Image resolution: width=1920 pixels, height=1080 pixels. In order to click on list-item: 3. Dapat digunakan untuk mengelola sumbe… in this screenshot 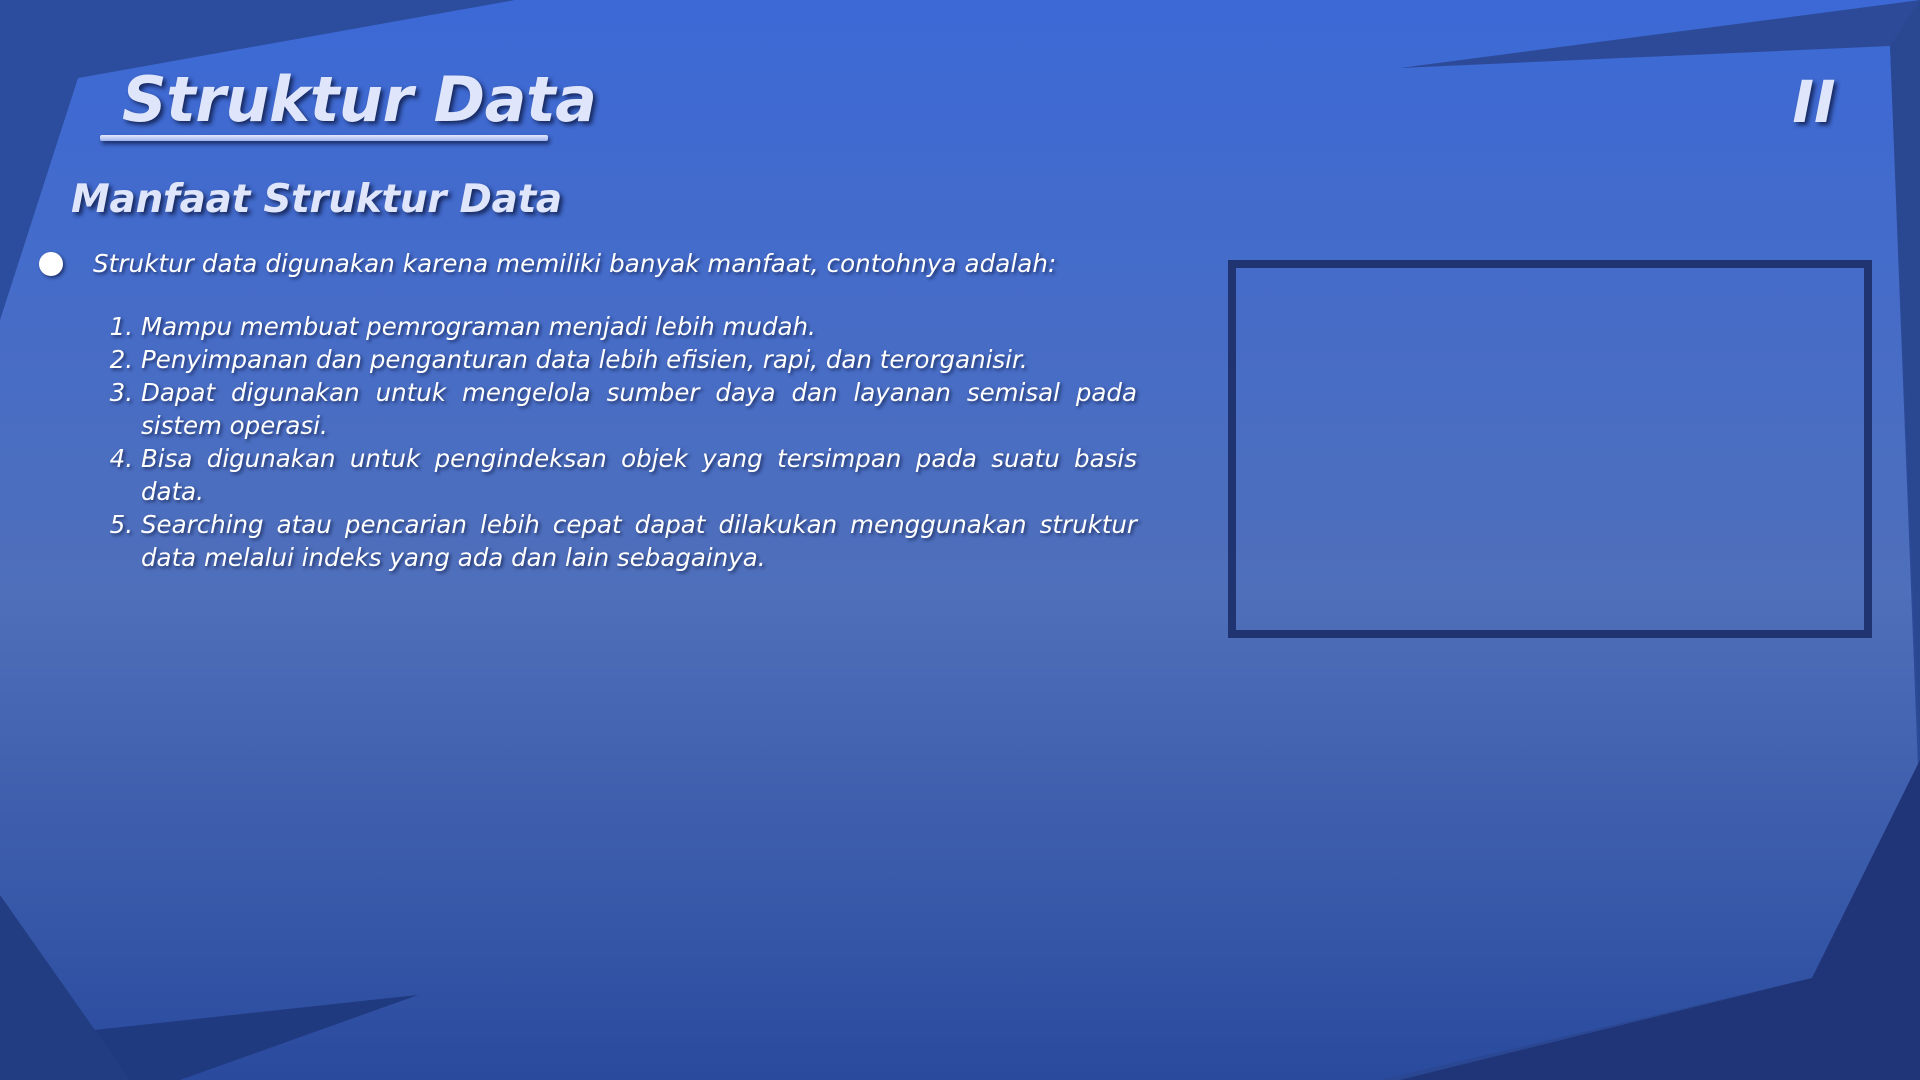, I will do `click(615, 409)`.